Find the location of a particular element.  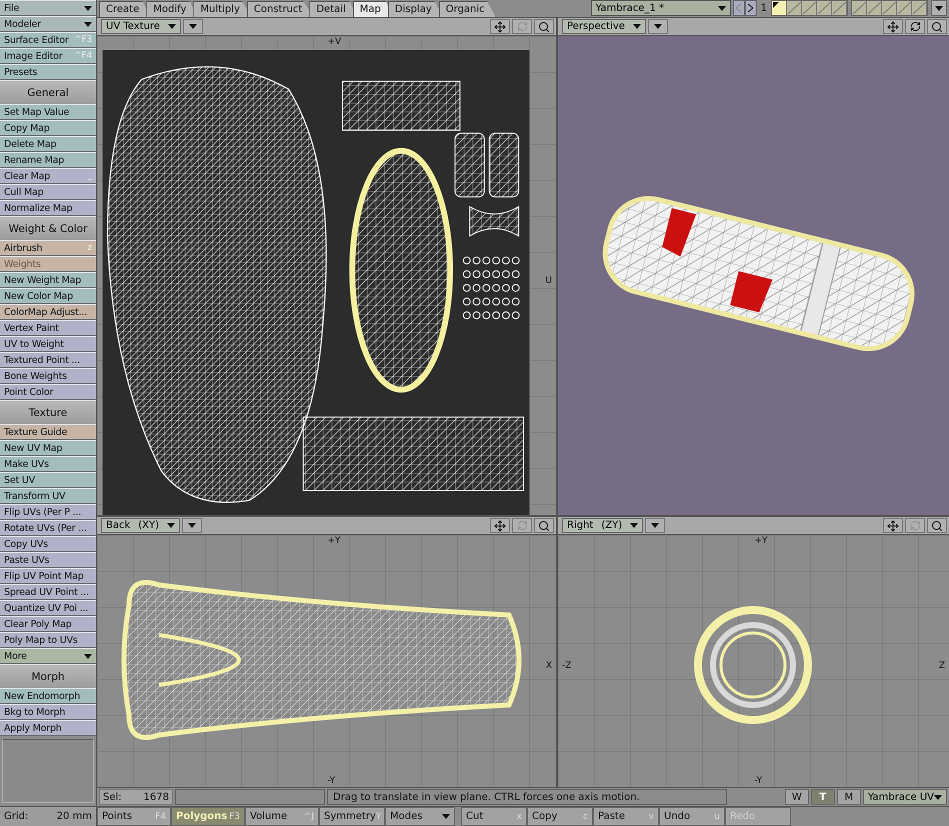

tool-button: Apply Morph is located at coordinates (48, 728).